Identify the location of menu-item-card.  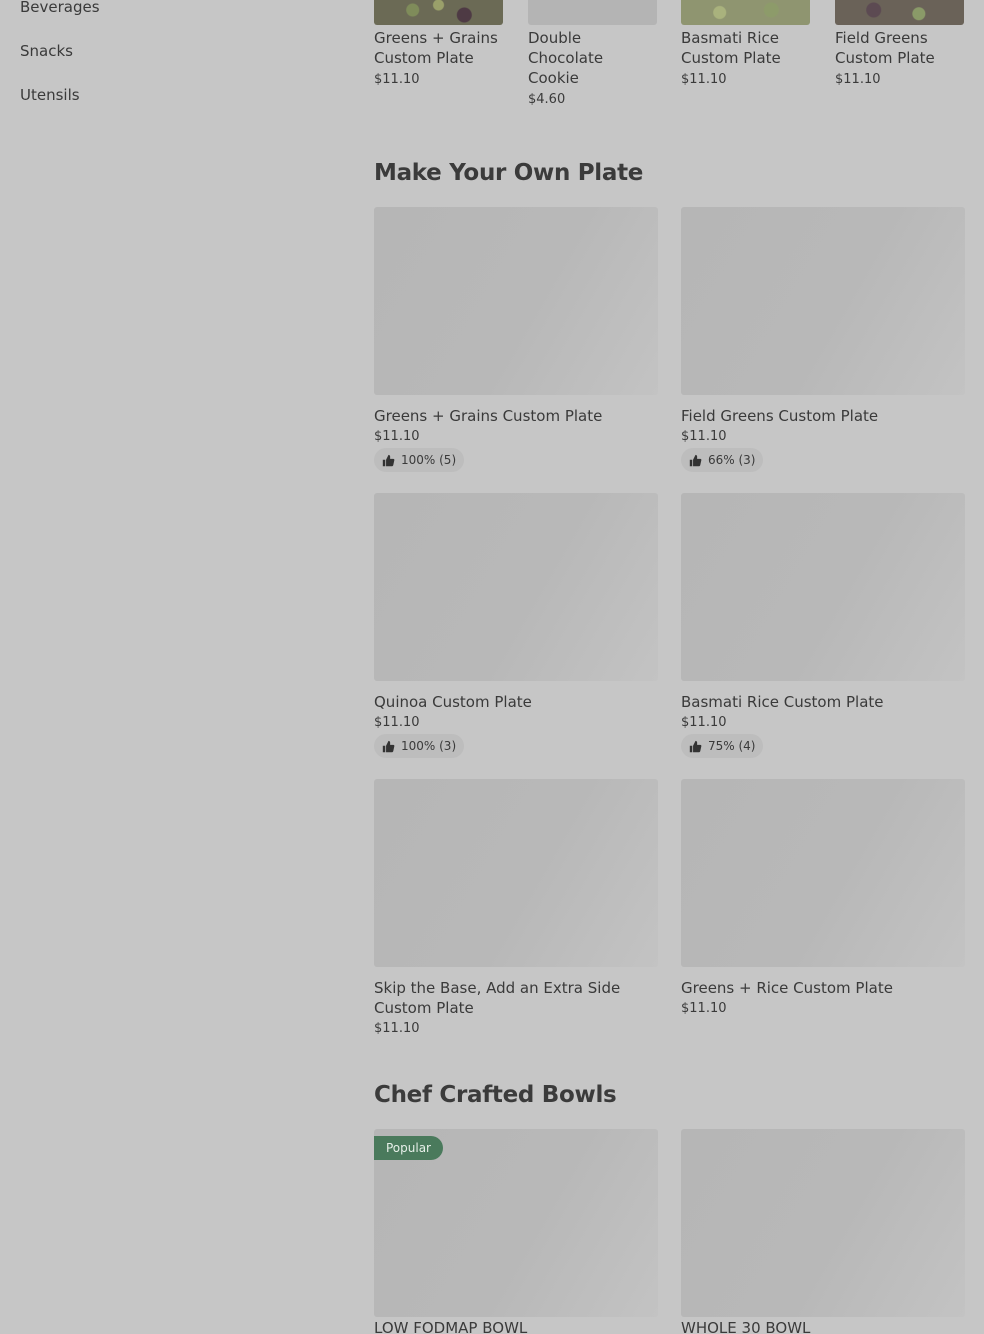
(823, 1223).